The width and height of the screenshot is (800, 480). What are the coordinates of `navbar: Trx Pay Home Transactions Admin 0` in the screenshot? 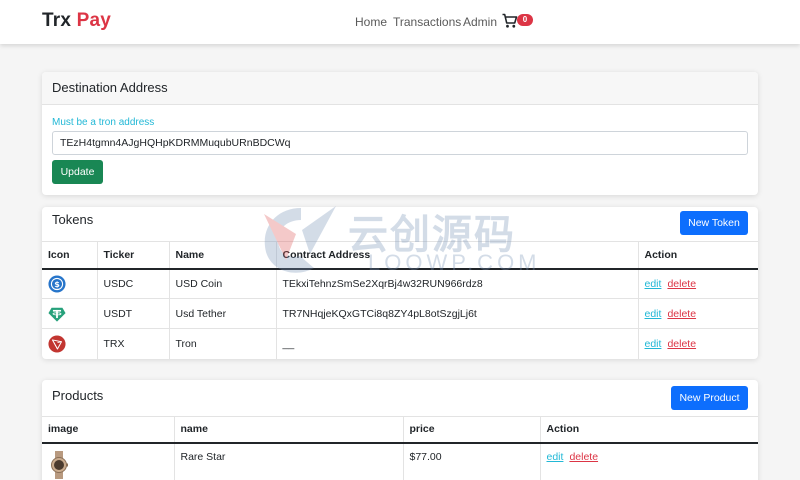 It's located at (400, 22).